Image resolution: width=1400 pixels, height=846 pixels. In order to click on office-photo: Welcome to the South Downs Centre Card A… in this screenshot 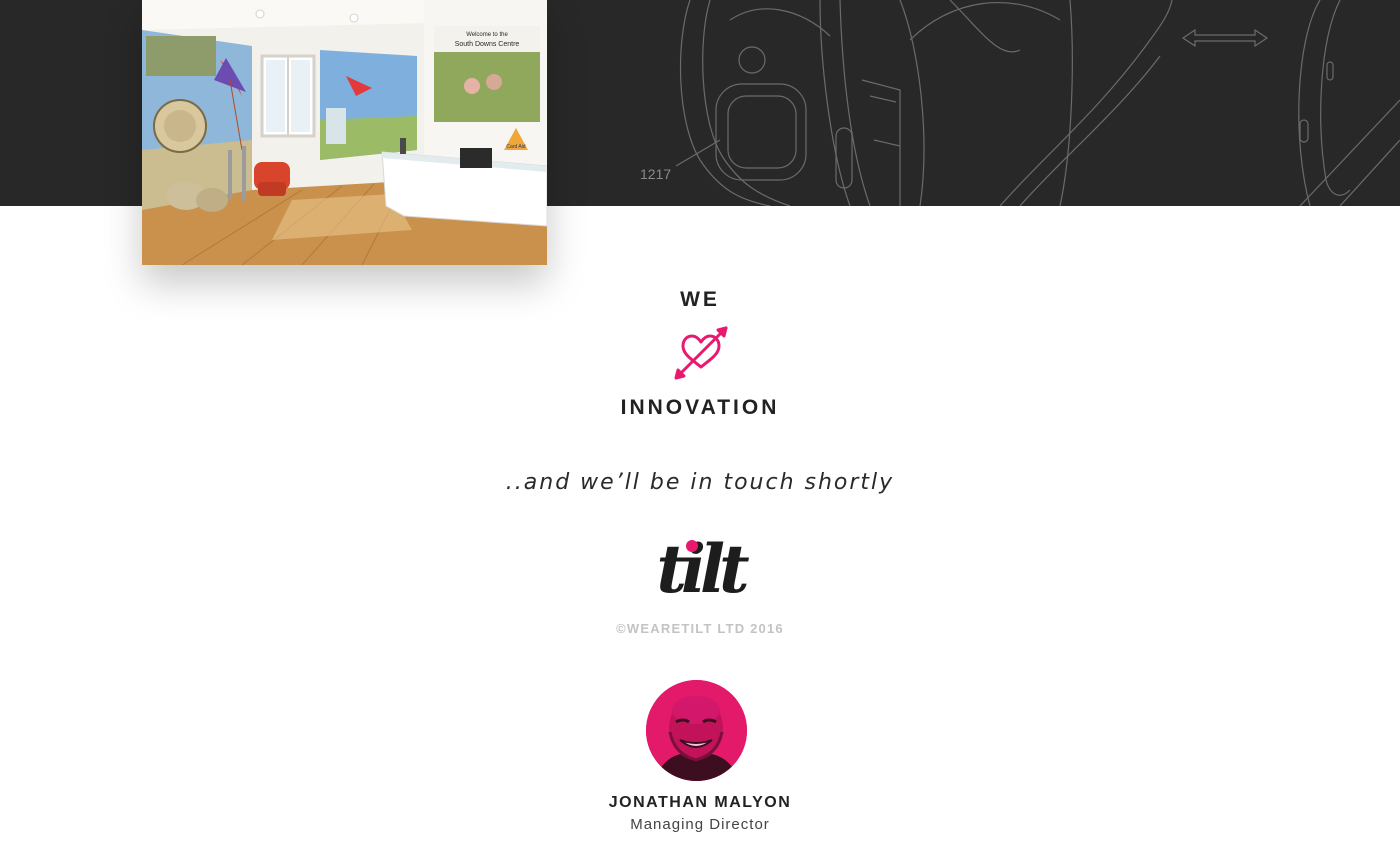, I will do `click(344, 132)`.